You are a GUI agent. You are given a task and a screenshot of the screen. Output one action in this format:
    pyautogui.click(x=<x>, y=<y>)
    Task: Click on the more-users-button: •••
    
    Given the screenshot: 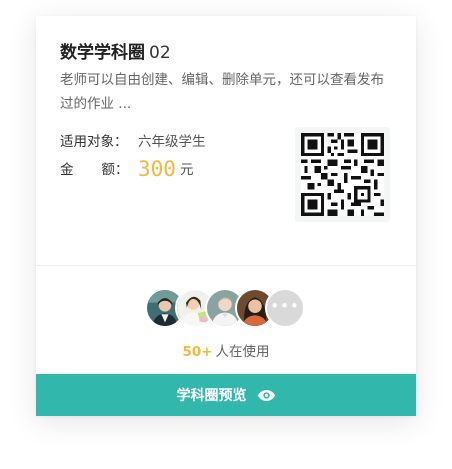 What is the action you would take?
    pyautogui.click(x=285, y=308)
    